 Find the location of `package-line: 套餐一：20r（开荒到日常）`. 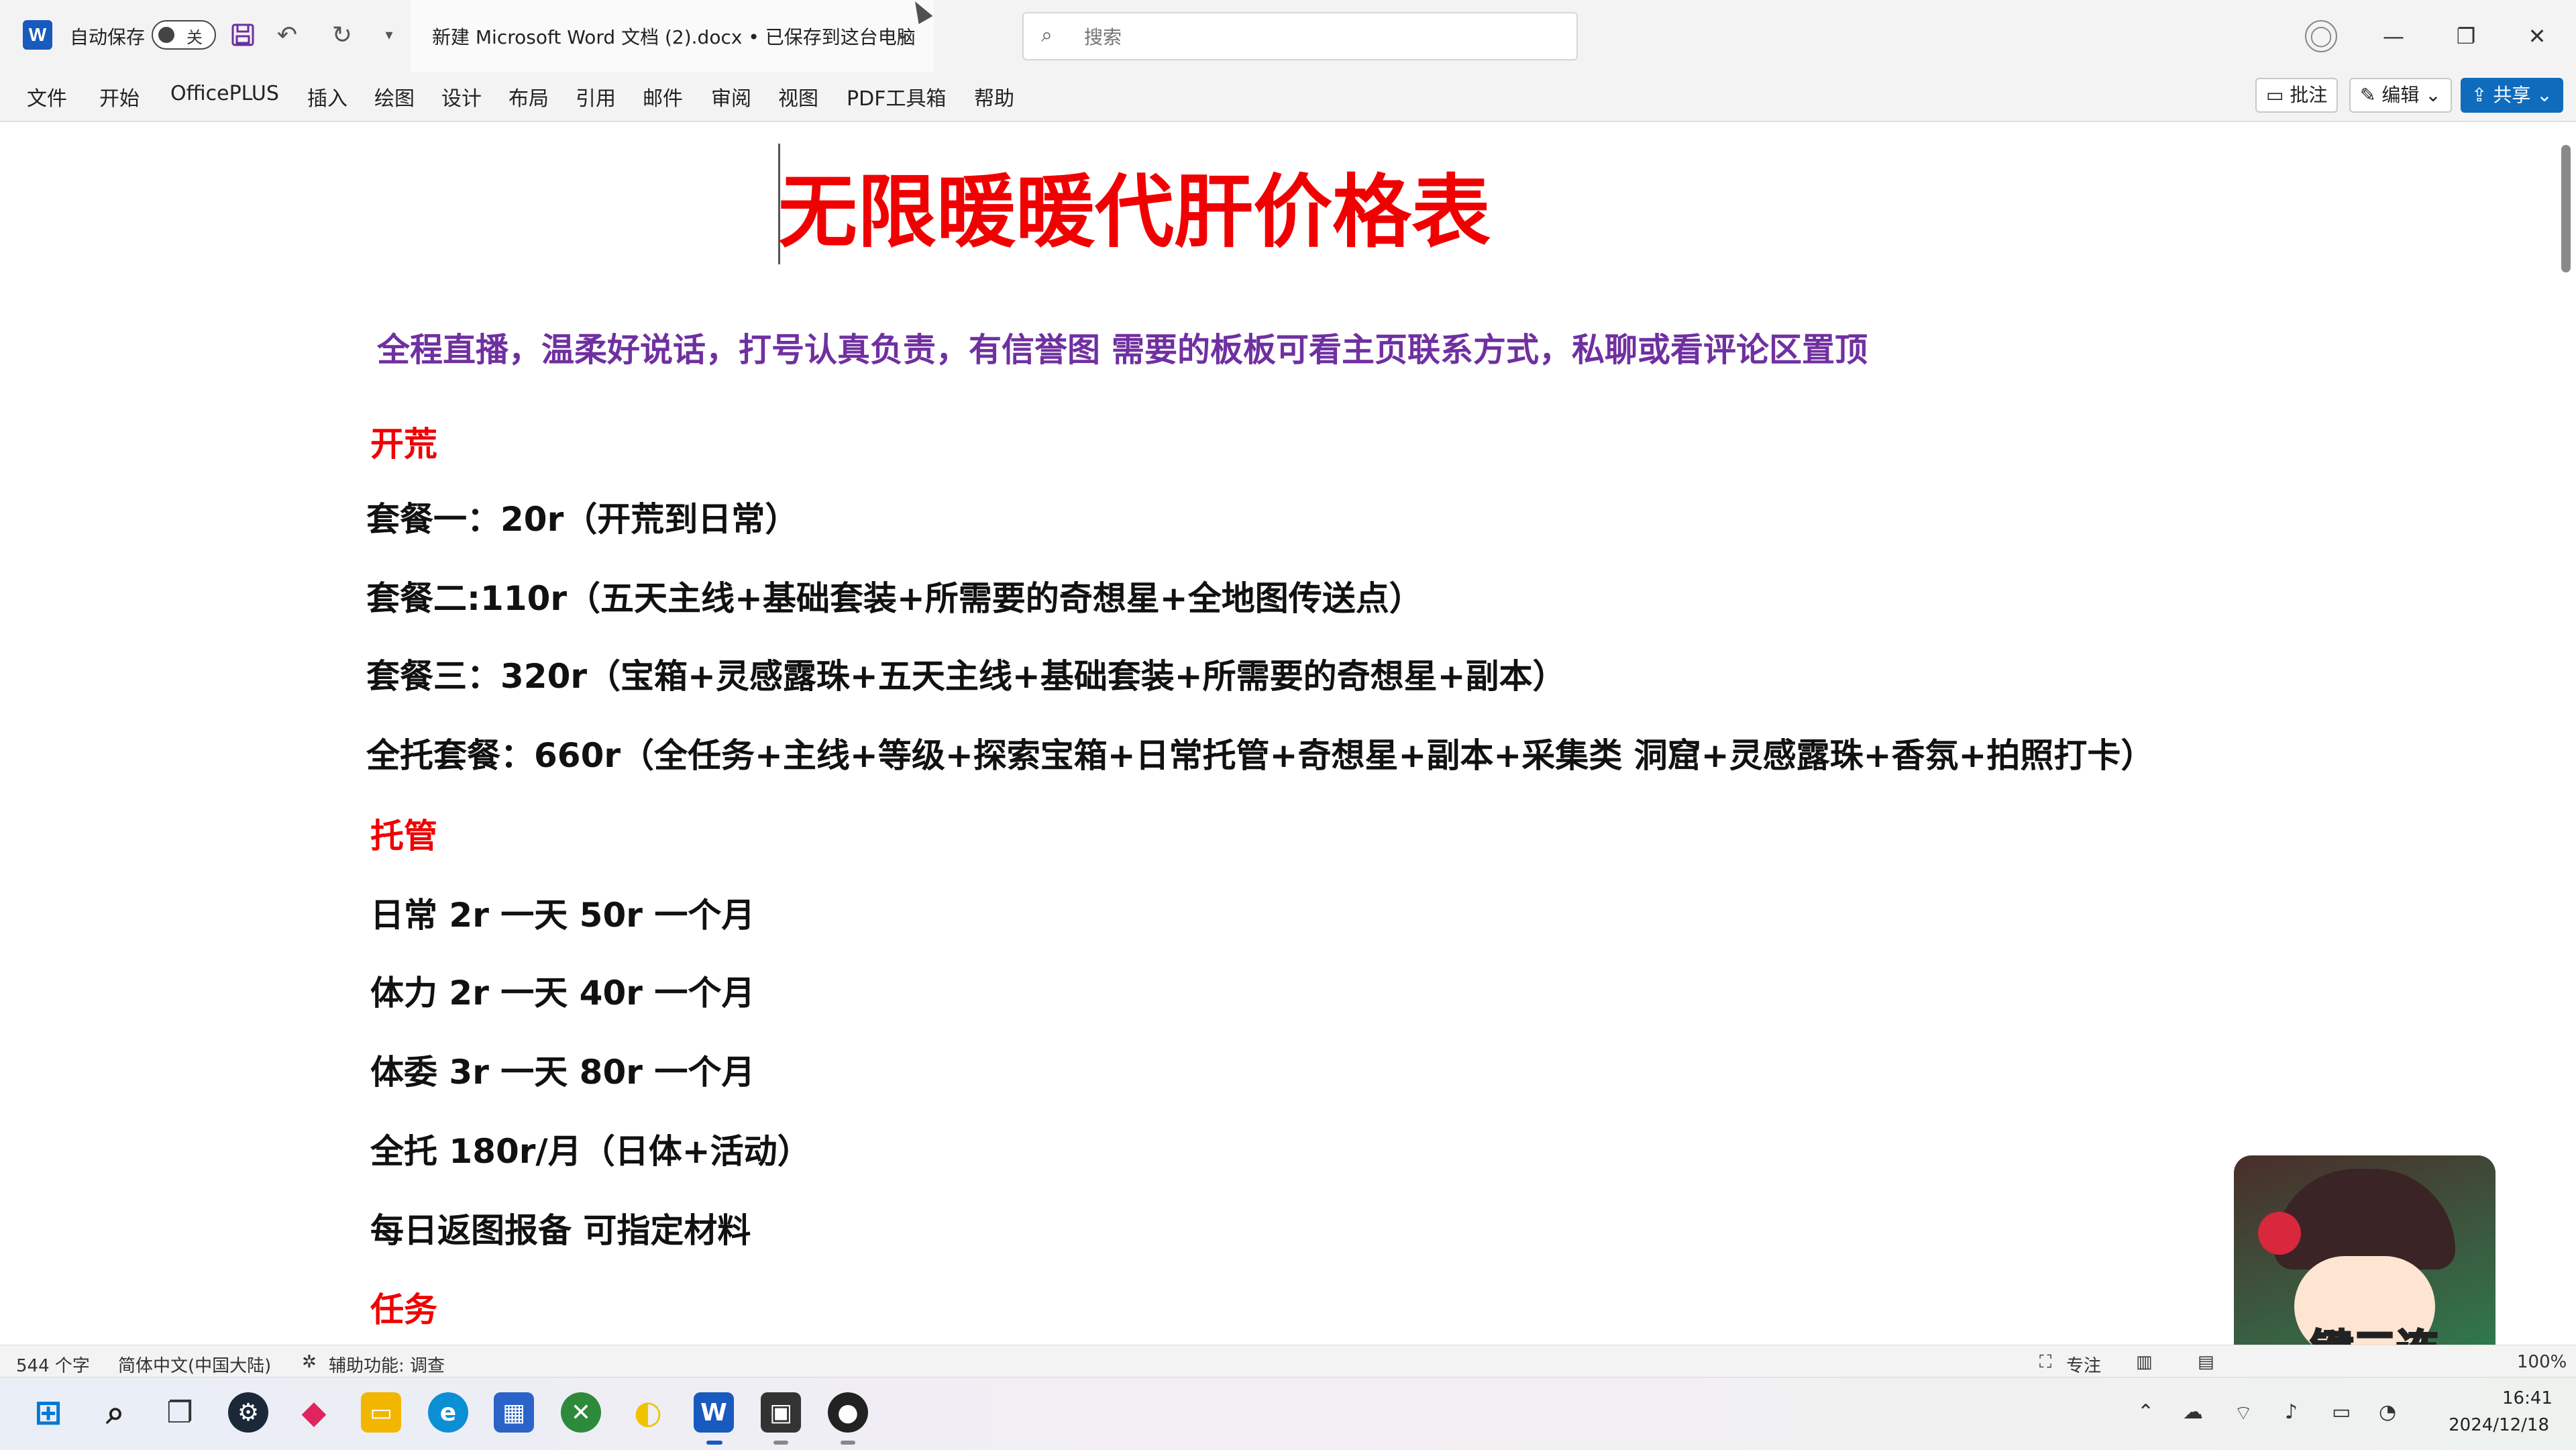

package-line: 套餐一：20r（开荒到日常） is located at coordinates (582, 519).